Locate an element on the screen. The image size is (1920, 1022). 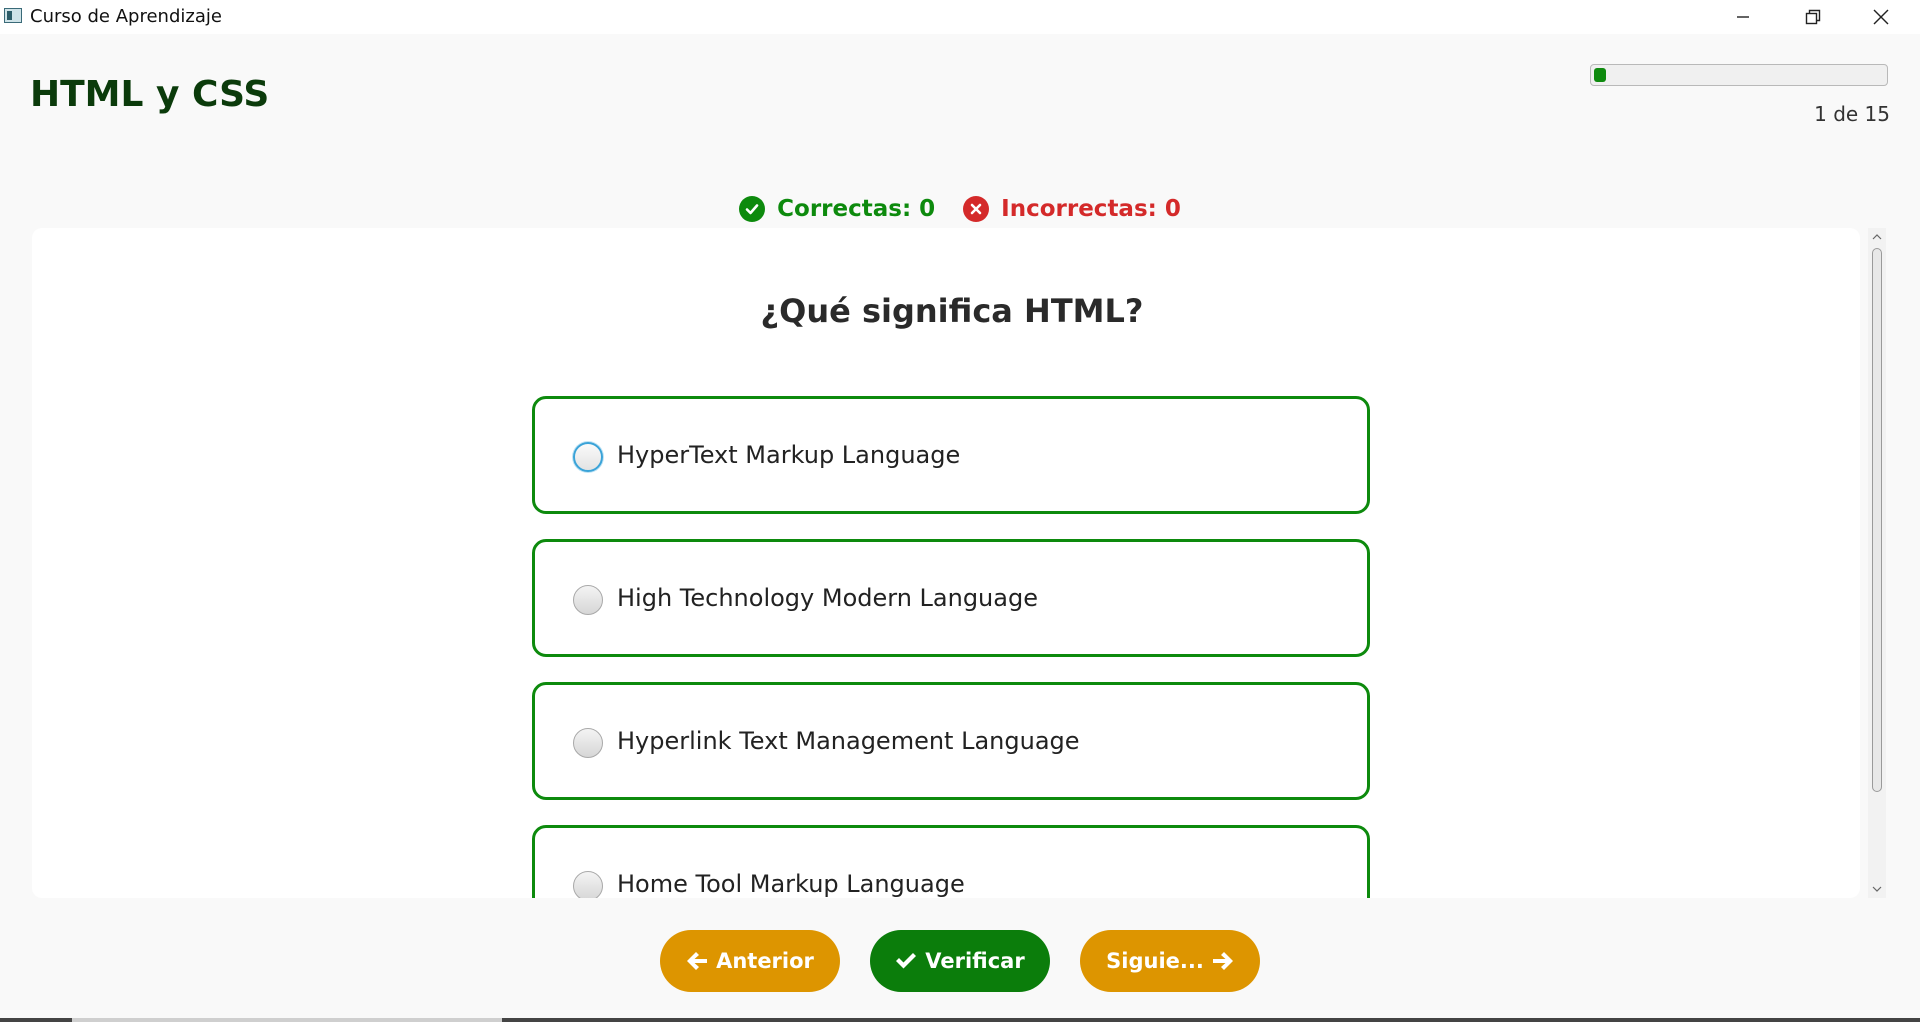
incorrect-score: Incorrectas: 0 is located at coordinates (1072, 209).